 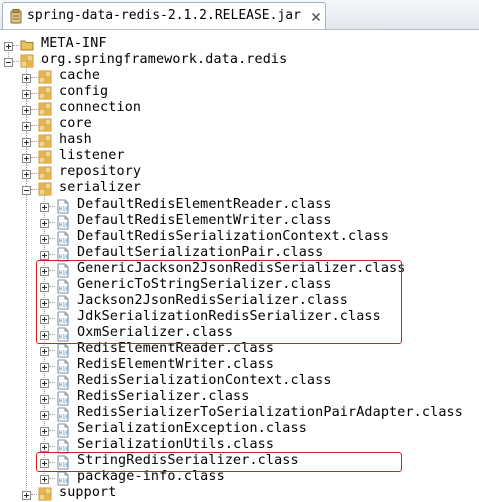 What do you see at coordinates (204, 284) in the screenshot?
I see `tree-item-label: GenericToStringSerializer.class` at bounding box center [204, 284].